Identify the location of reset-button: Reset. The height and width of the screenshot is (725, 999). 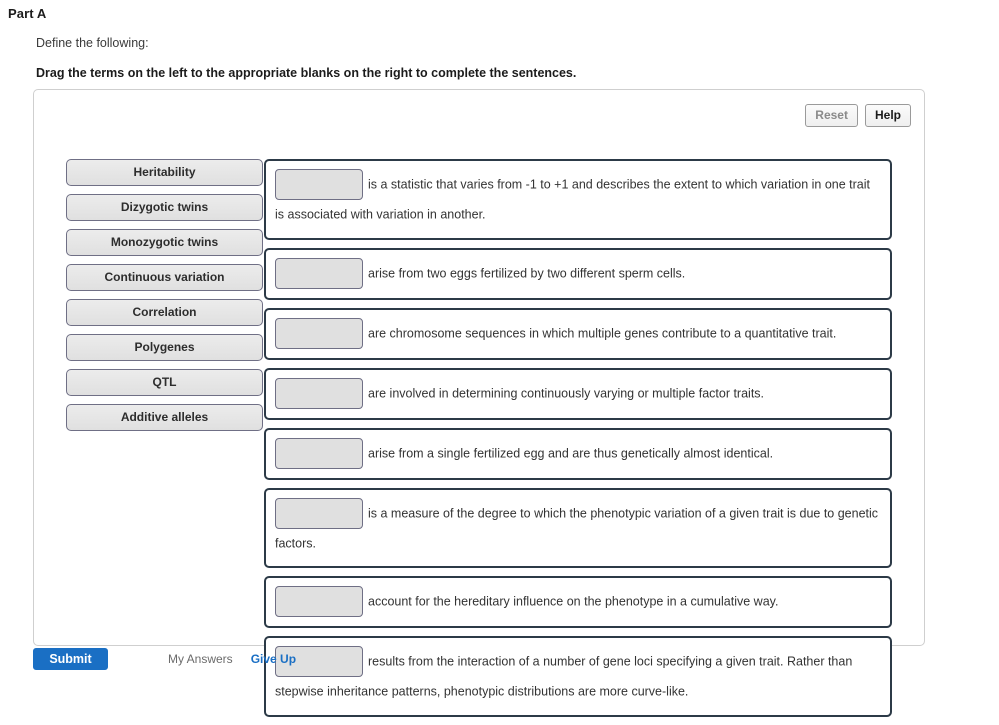
(831, 115).